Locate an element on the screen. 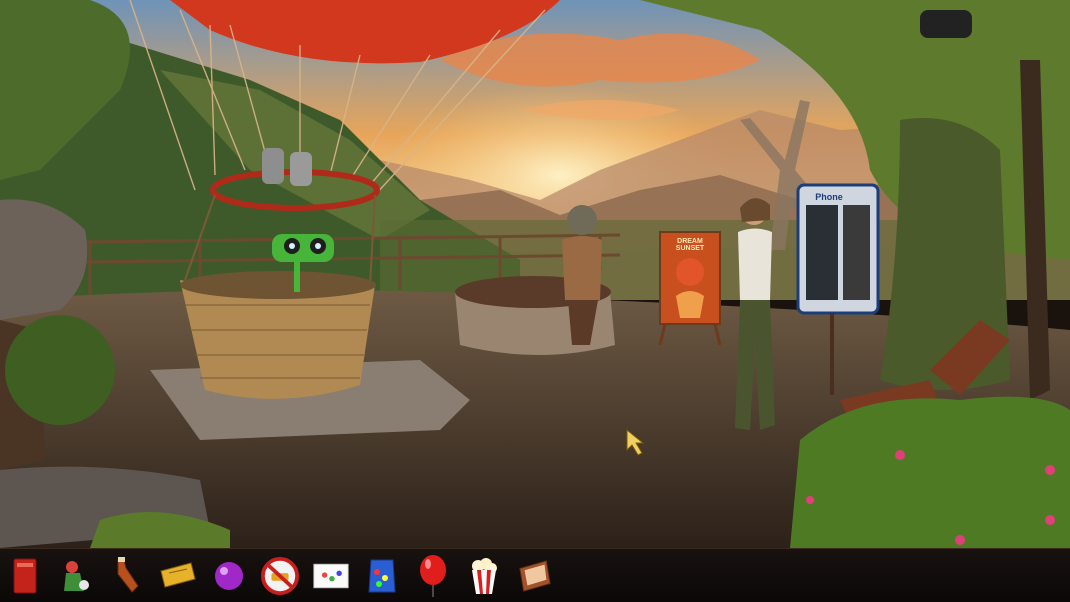 The width and height of the screenshot is (1070, 602). inventory-popcorn is located at coordinates (484, 576).